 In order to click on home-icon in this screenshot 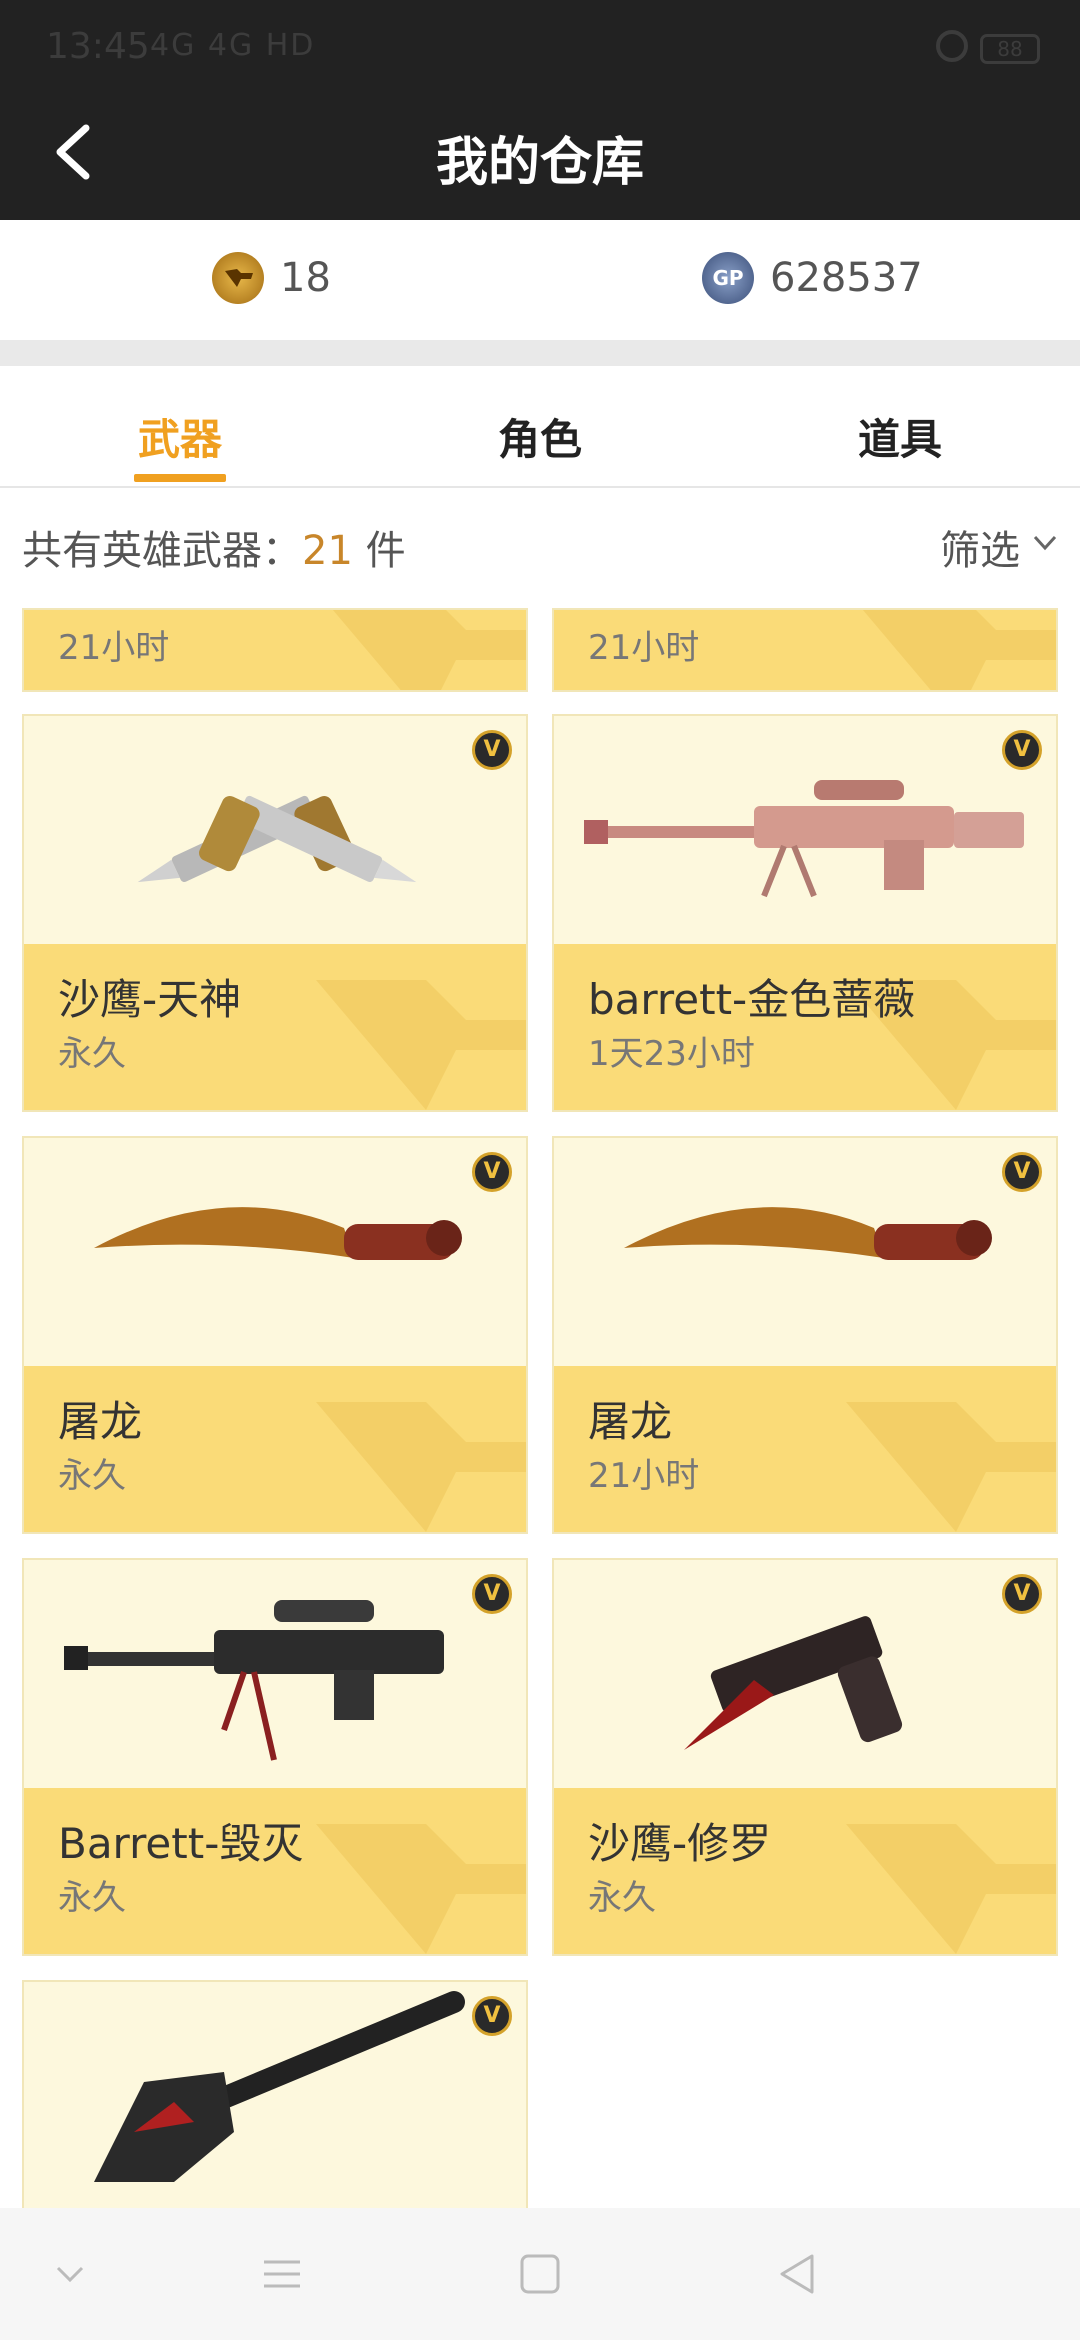, I will do `click(540, 2274)`.